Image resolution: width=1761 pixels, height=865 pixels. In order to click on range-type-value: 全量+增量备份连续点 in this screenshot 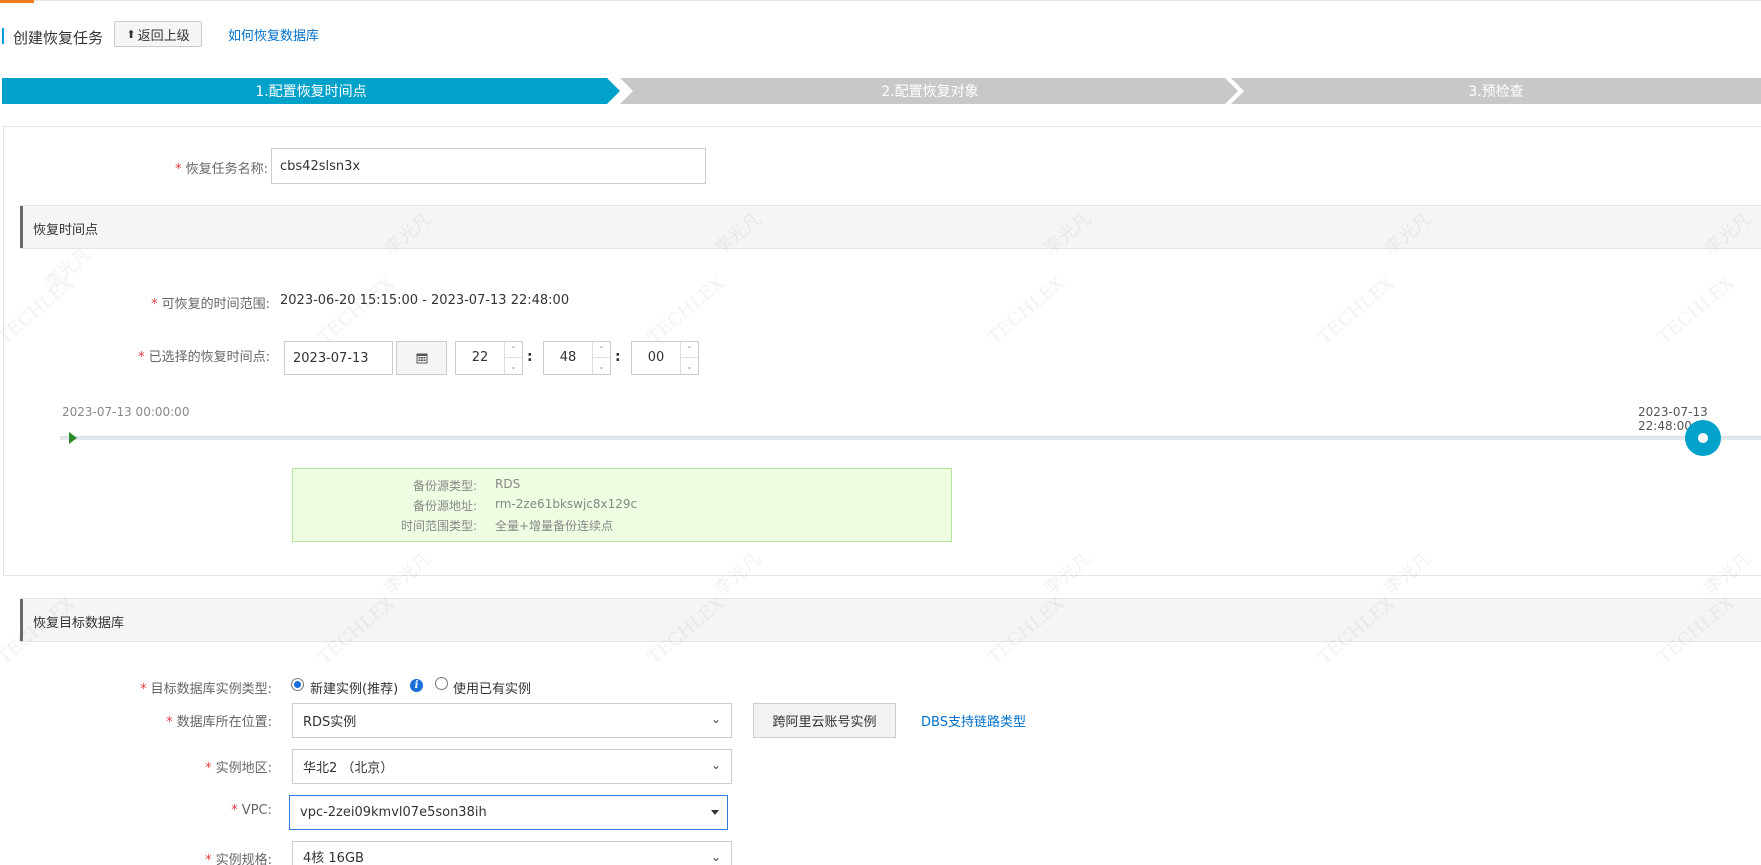, I will do `click(554, 526)`.